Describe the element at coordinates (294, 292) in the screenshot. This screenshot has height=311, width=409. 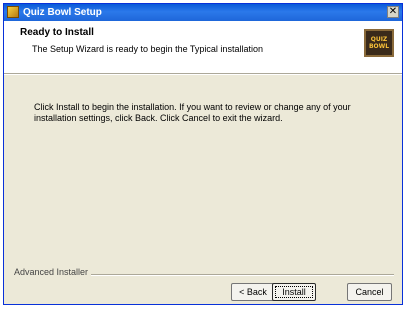
I see `install-button: Install` at that location.